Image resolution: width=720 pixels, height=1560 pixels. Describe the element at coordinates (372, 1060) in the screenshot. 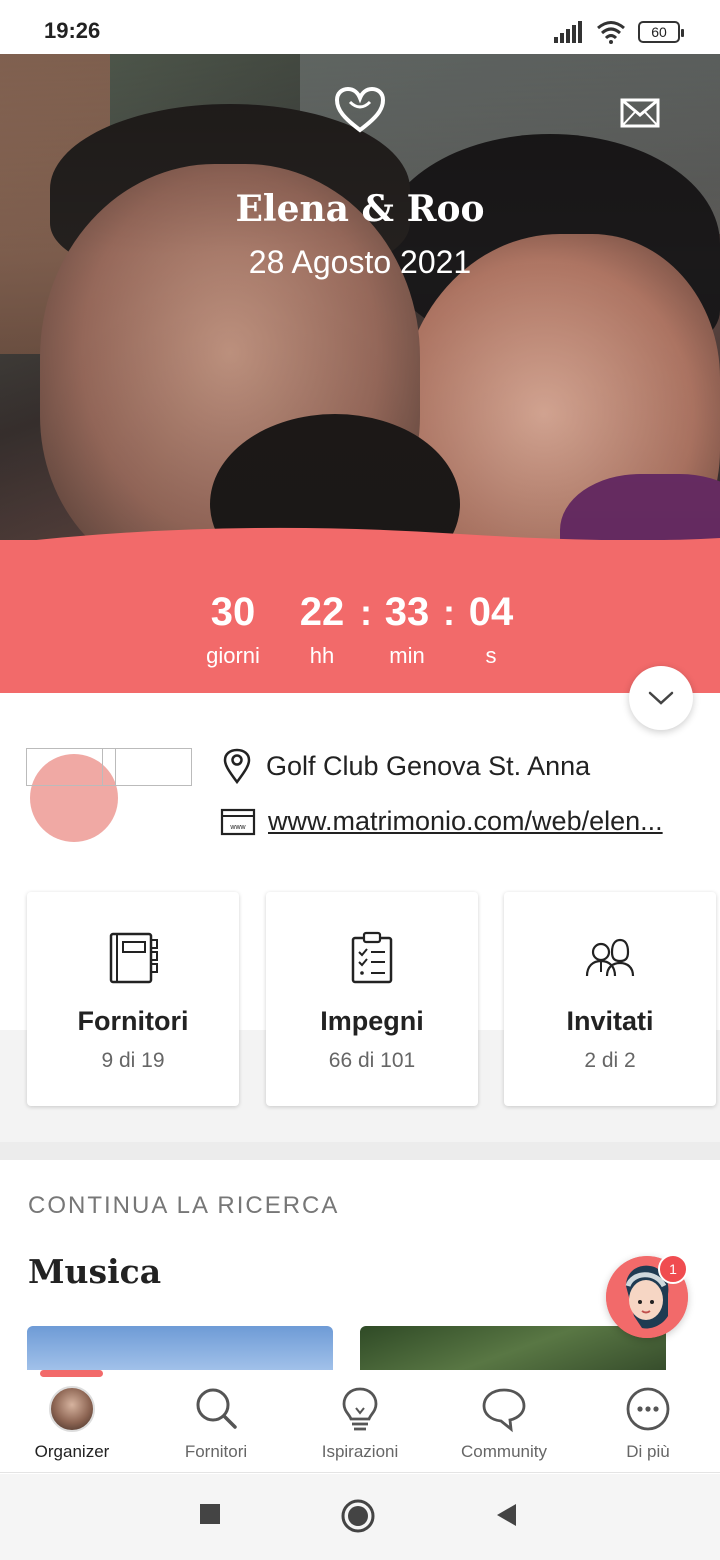

I see `card-count: 66 di 101` at that location.